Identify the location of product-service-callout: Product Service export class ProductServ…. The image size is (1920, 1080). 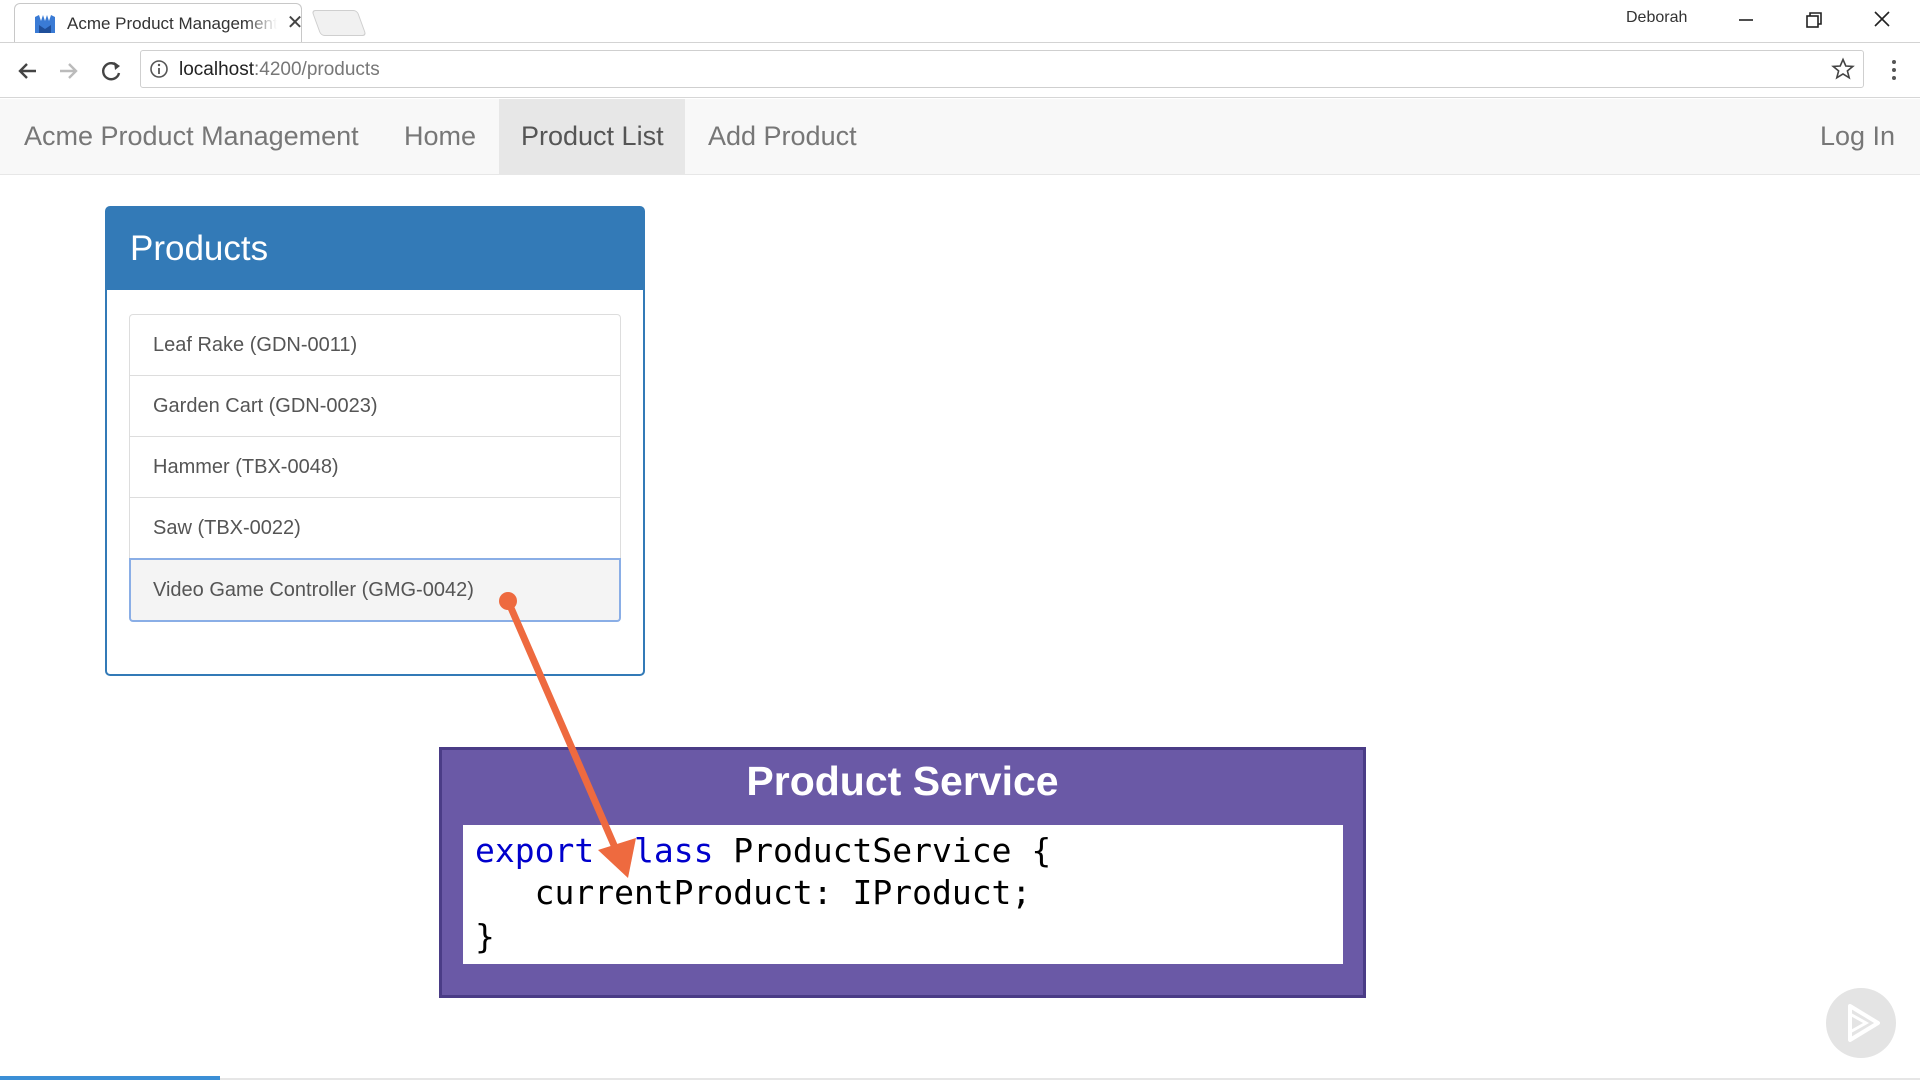
(902, 872).